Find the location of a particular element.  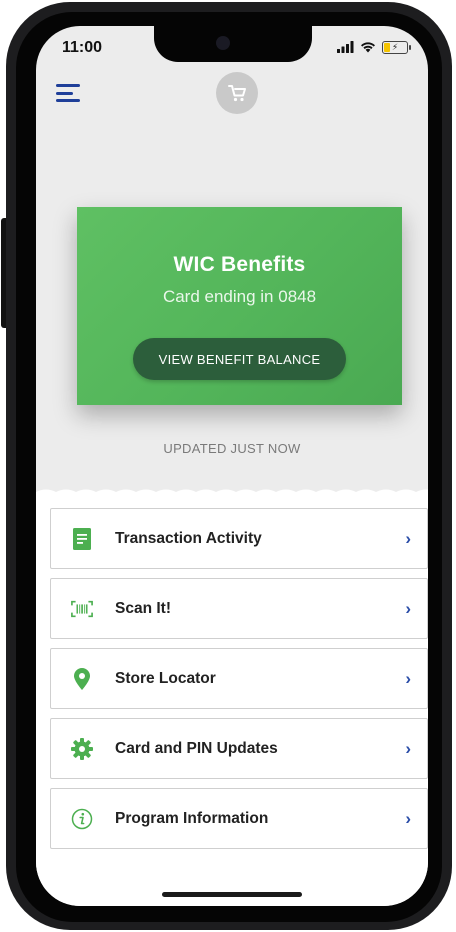

menu-item-transaction-activity: Transaction Activity › is located at coordinates (239, 538).